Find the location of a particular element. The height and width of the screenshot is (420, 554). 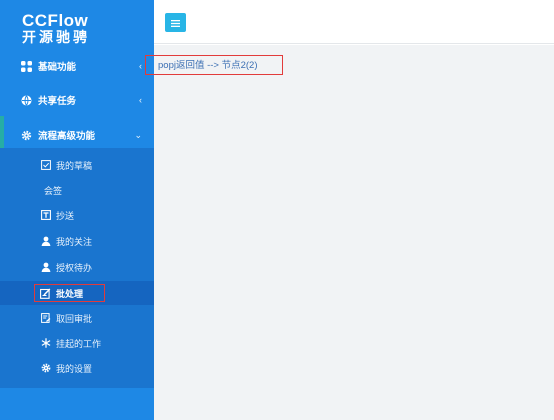

chevron-down-icon: ⌄ is located at coordinates (138, 134).